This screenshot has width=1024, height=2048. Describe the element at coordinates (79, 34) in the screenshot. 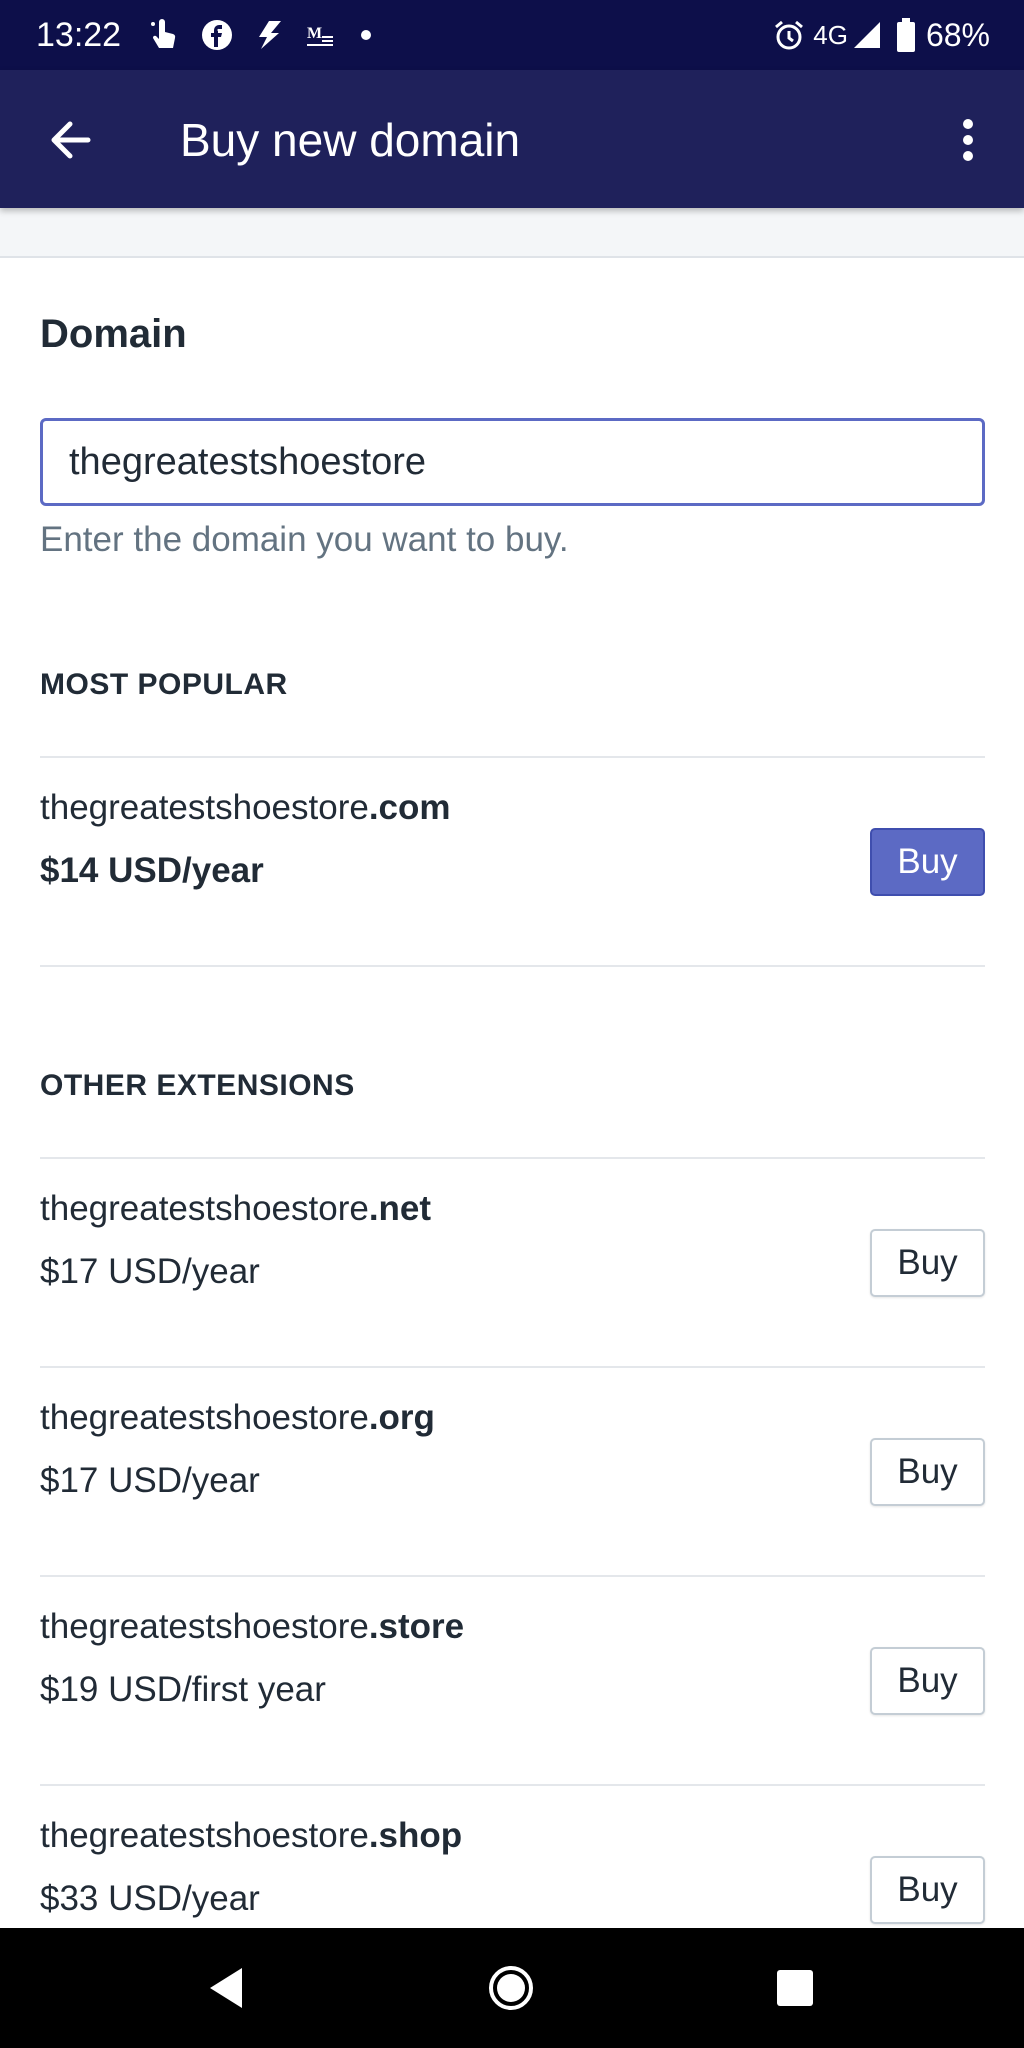

I see `status-time: 13:22` at that location.